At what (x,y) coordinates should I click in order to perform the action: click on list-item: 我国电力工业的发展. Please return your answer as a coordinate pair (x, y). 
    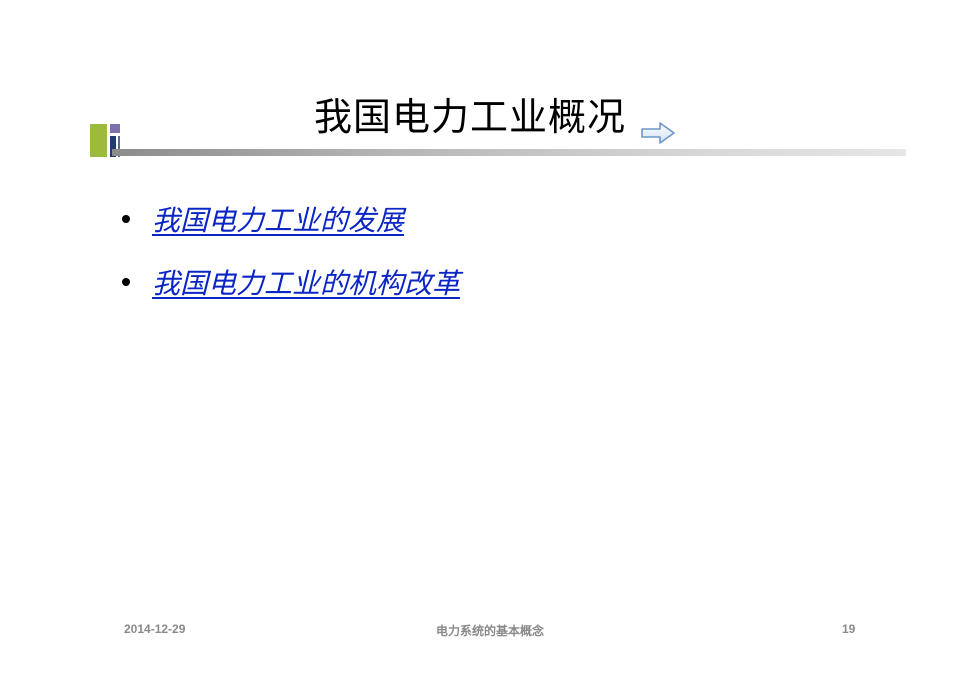
    Looking at the image, I should click on (291, 219).